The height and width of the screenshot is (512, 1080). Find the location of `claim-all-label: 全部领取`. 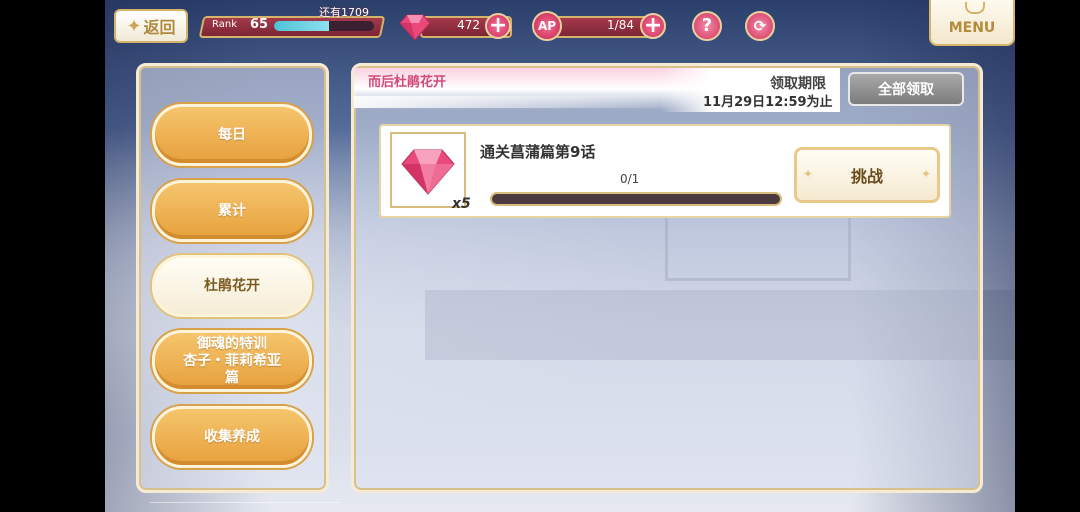

claim-all-label: 全部领取 is located at coordinates (906, 90).